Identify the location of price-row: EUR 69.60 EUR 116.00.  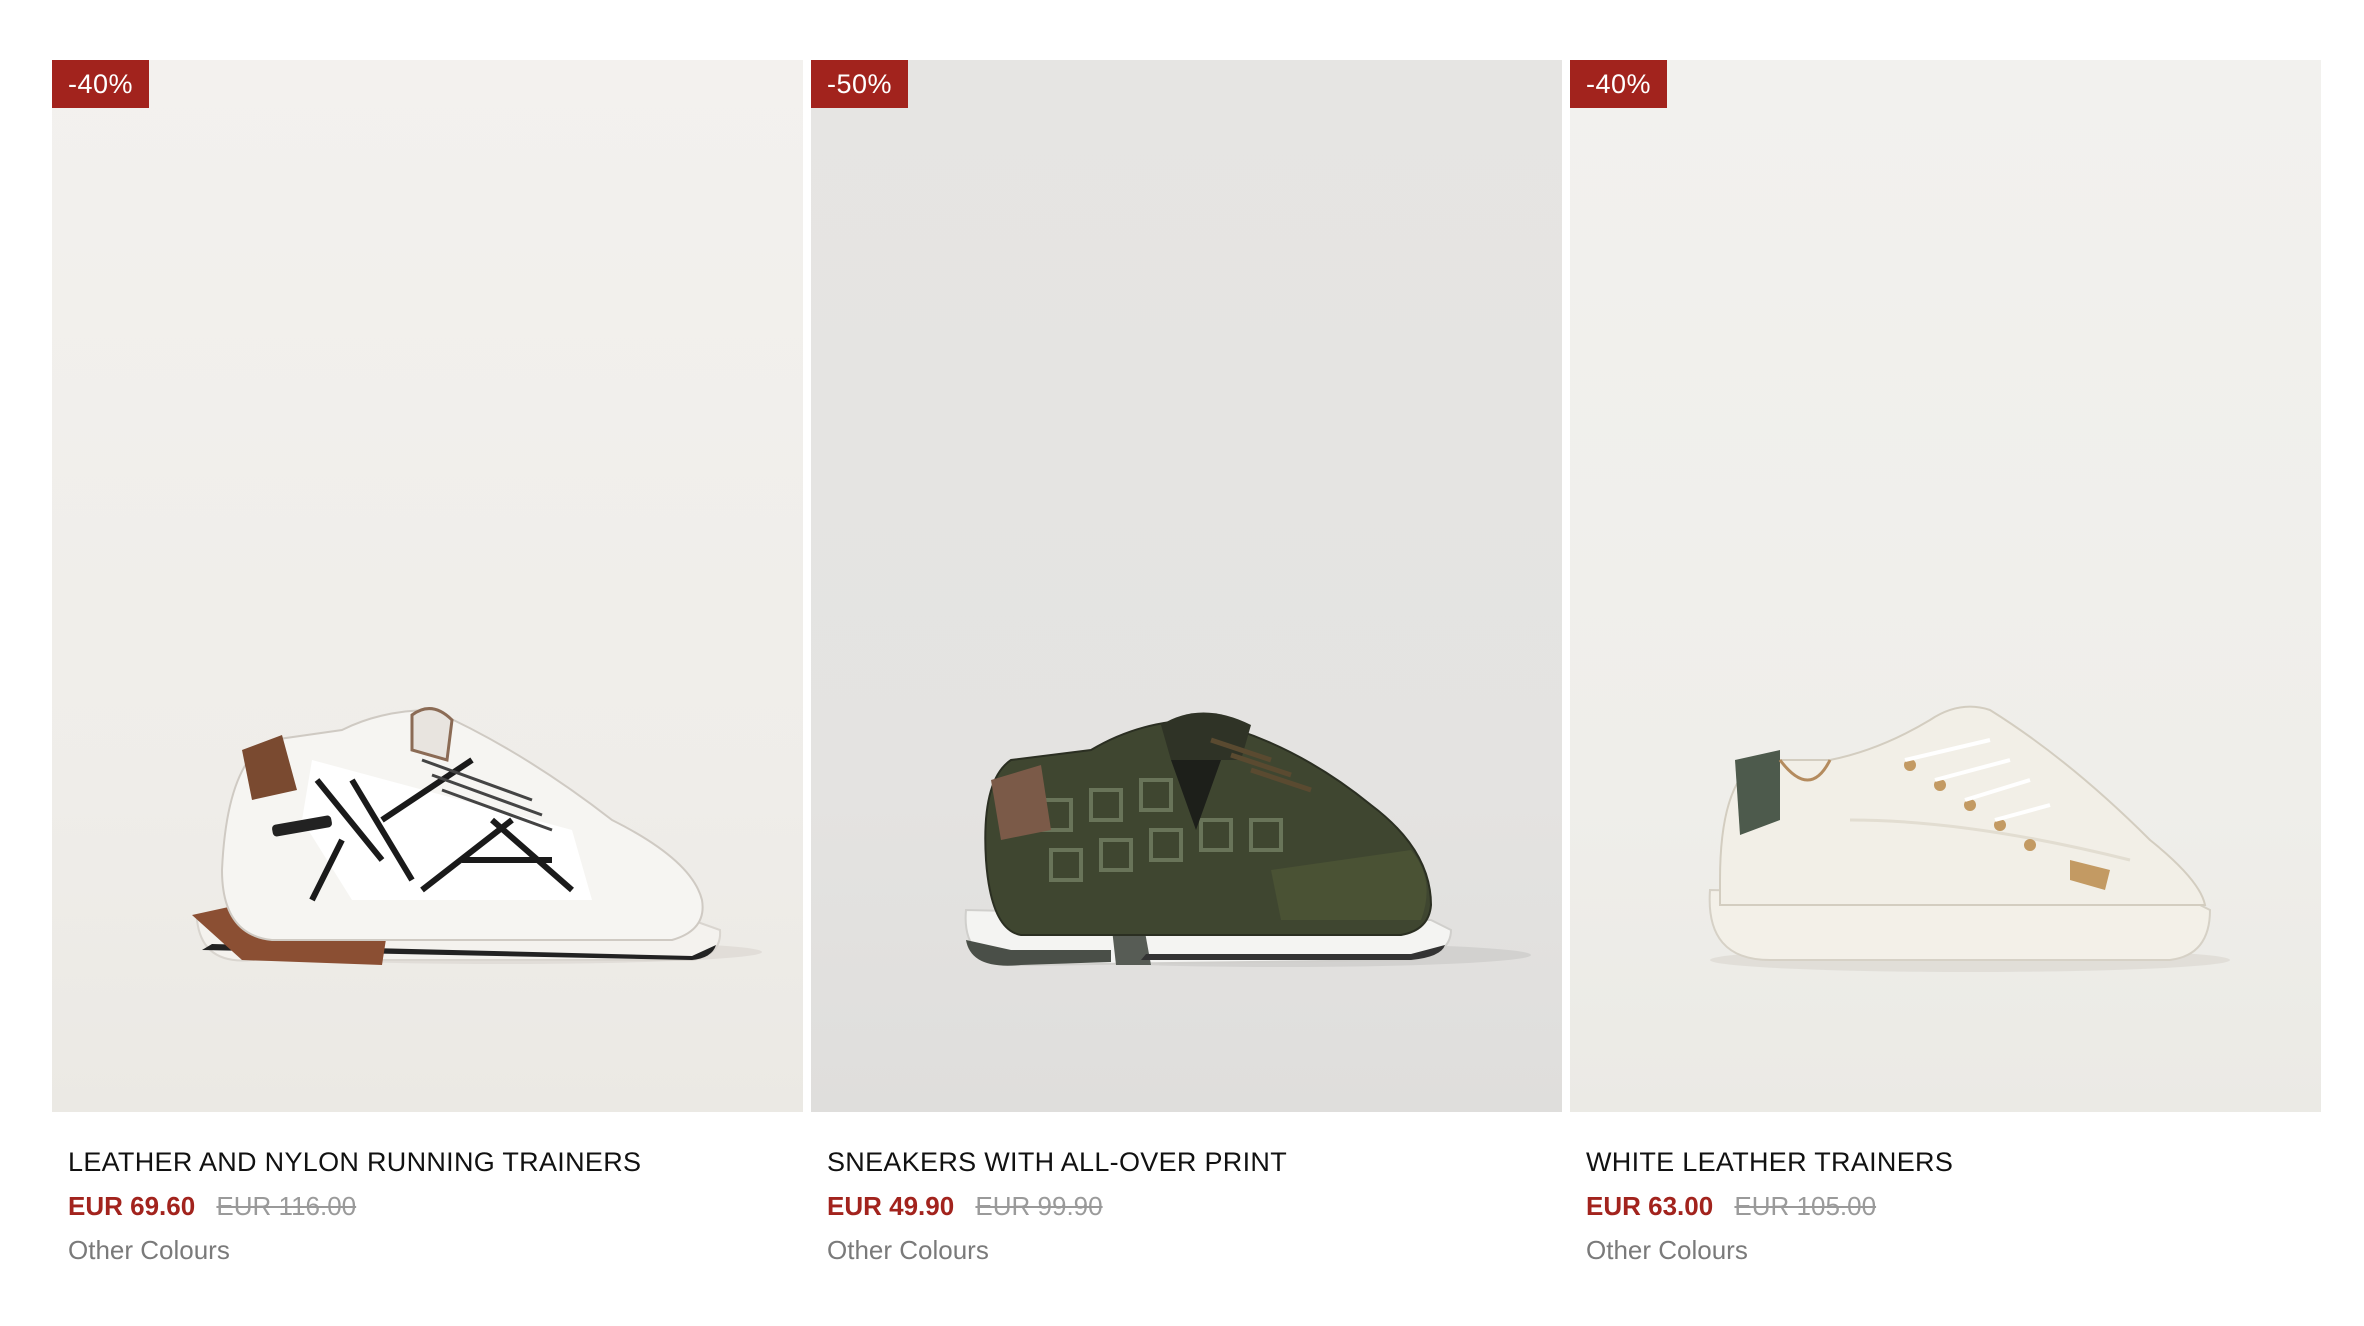
(427, 1206).